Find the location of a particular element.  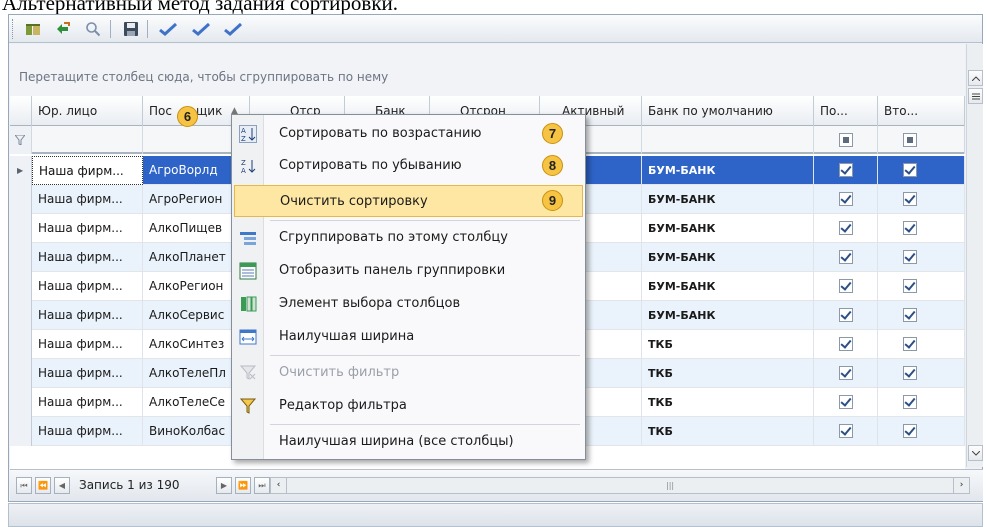

filter-checkbox-p2 is located at coordinates (910, 140).